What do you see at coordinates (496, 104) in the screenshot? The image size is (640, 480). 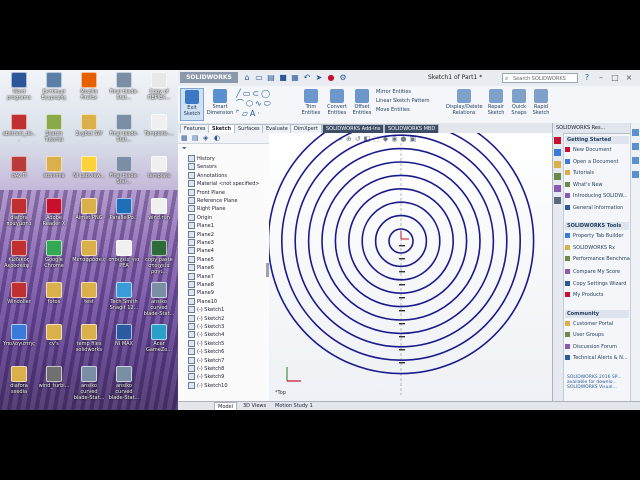 I see `repair-sketch-button: Repair Sketch` at bounding box center [496, 104].